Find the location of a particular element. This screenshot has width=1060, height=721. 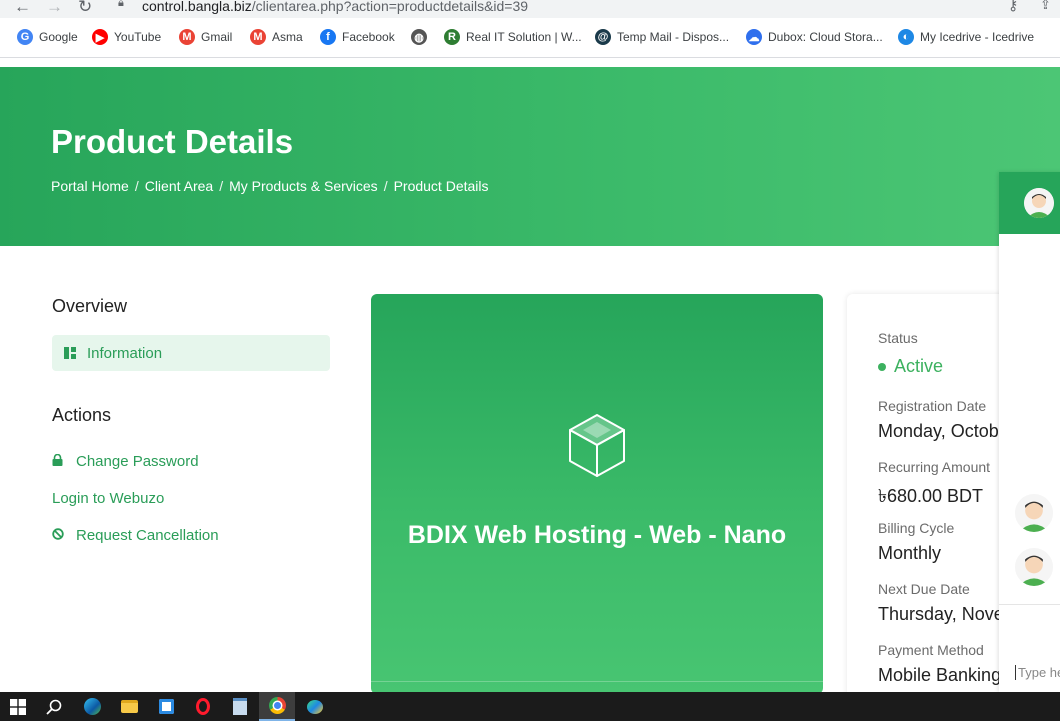

facebook-icon: f is located at coordinates (328, 37).